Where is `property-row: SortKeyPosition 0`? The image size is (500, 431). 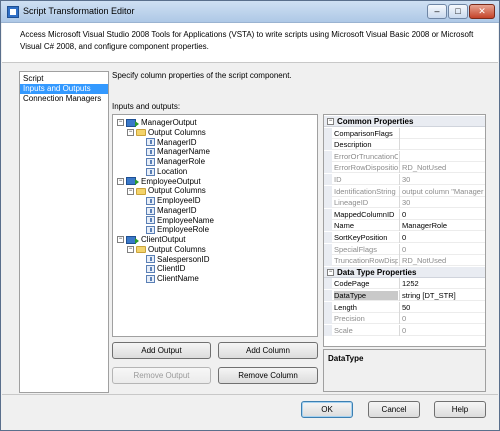 property-row: SortKeyPosition 0 is located at coordinates (404, 237).